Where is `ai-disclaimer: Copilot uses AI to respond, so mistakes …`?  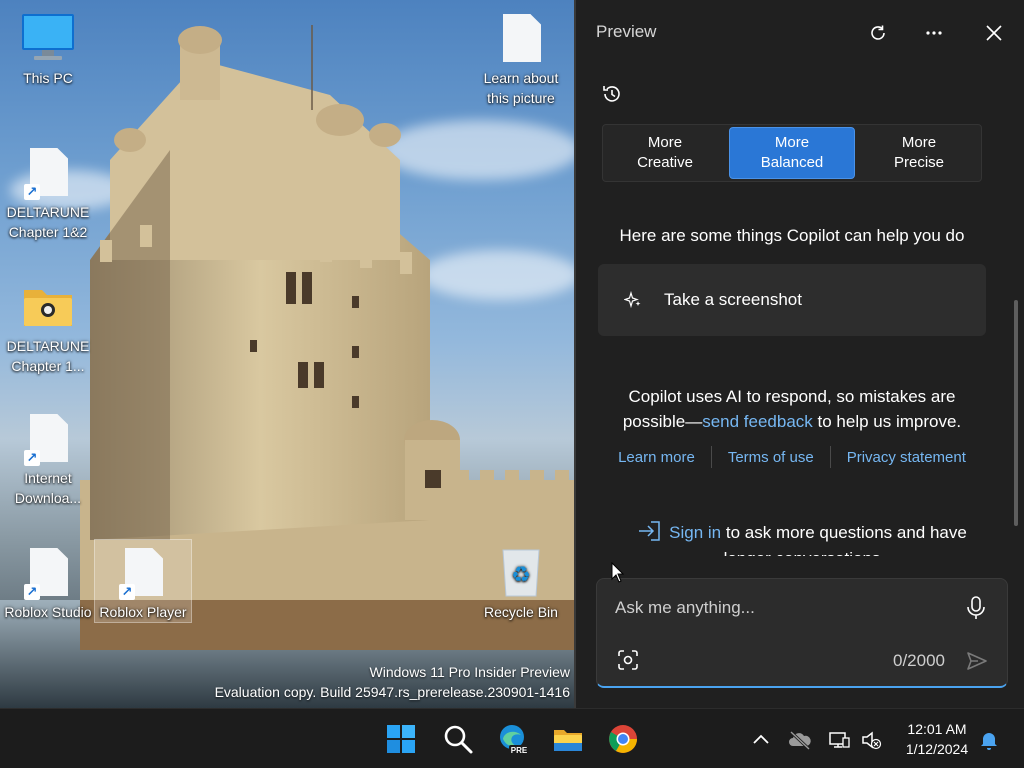
ai-disclaimer: Copilot uses AI to respond, so mistakes … is located at coordinates (792, 409).